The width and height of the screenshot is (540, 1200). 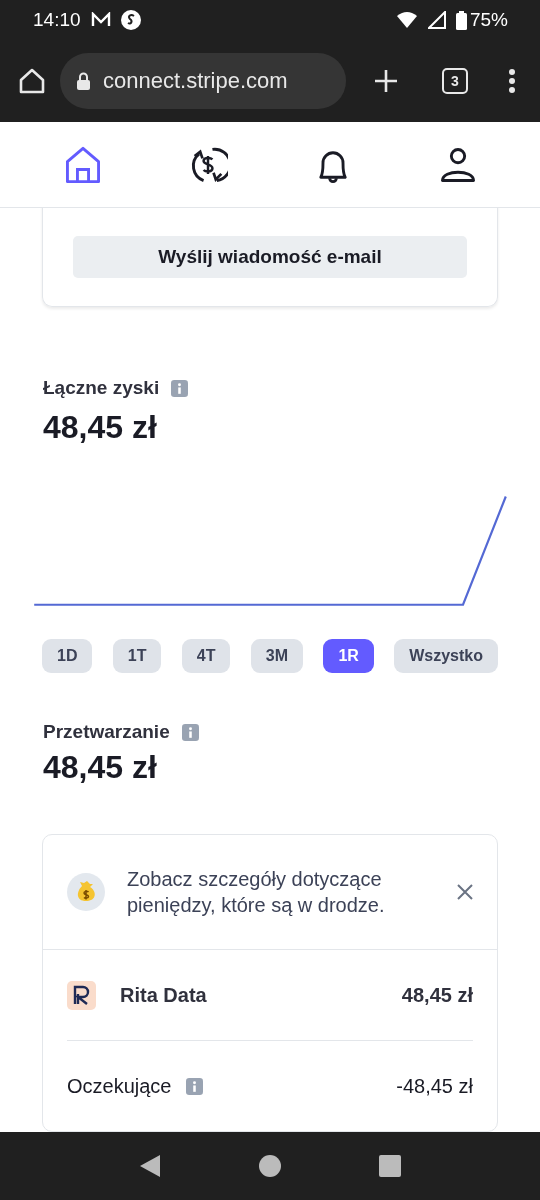 What do you see at coordinates (512, 81) in the screenshot?
I see `more-icon` at bounding box center [512, 81].